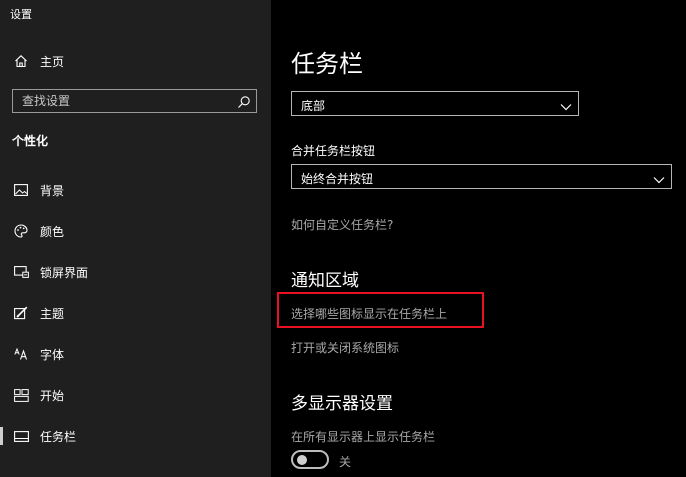  Describe the element at coordinates (244, 101) in the screenshot. I see `search-icon` at that location.